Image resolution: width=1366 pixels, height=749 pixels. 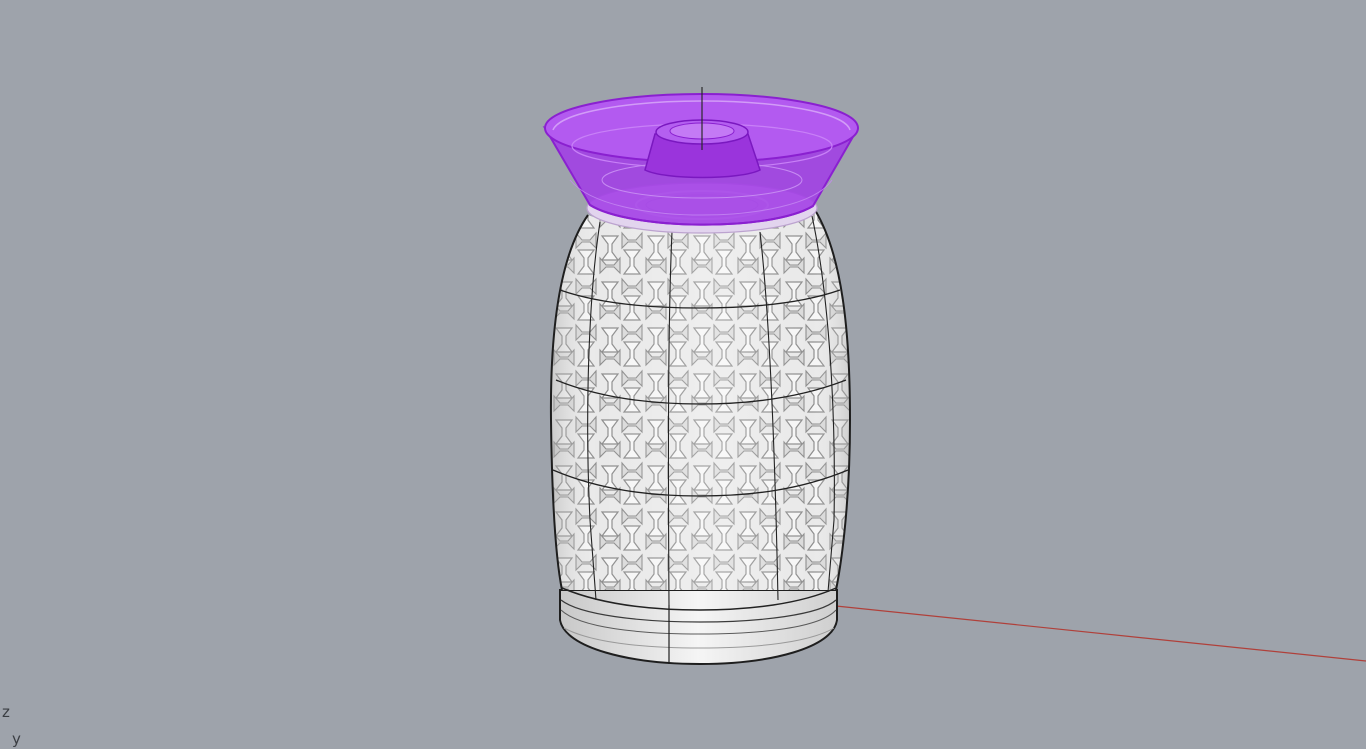 I want to click on vase-body, so click(x=700, y=405).